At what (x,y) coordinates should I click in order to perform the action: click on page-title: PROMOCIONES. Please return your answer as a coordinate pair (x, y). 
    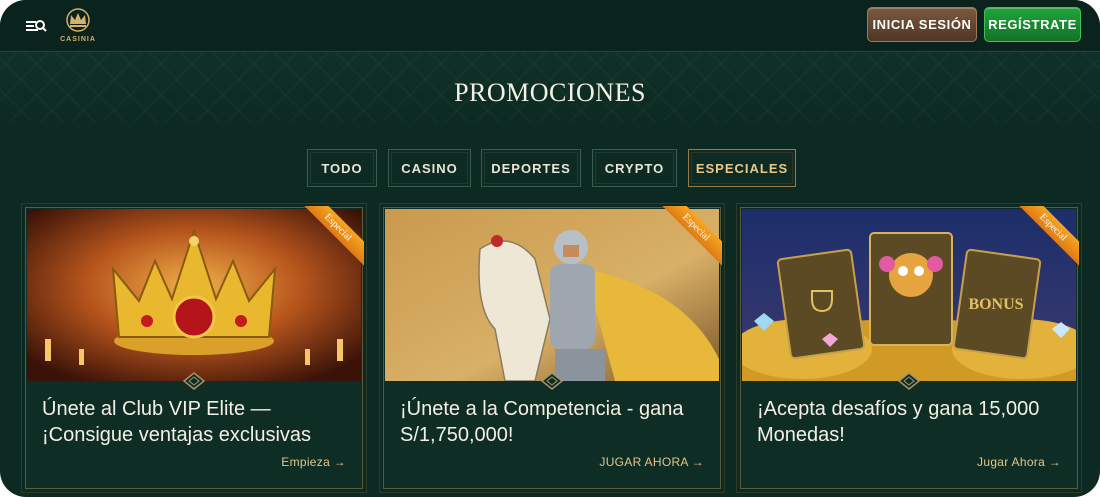
    Looking at the image, I should click on (550, 92).